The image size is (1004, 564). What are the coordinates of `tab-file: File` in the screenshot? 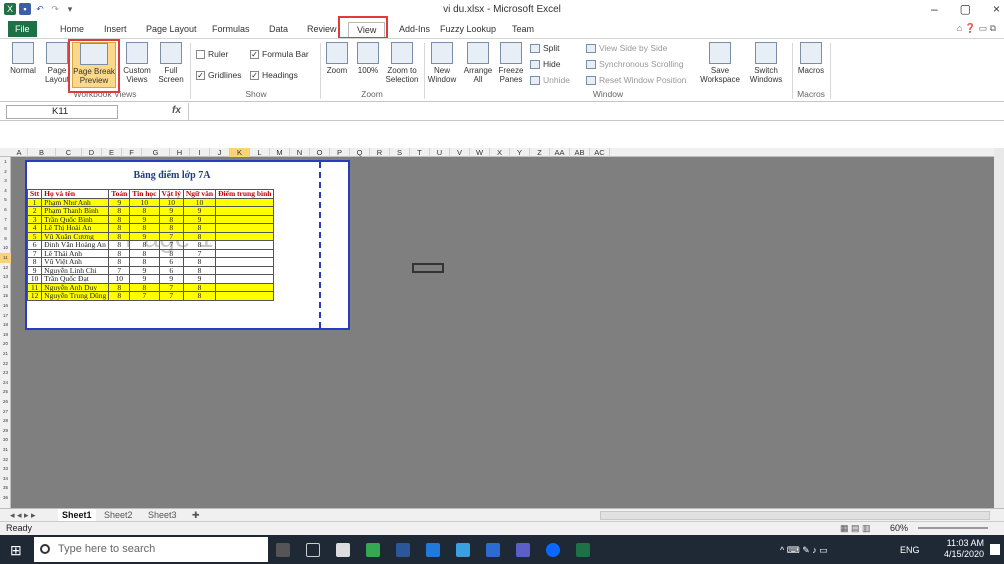 It's located at (22, 29).